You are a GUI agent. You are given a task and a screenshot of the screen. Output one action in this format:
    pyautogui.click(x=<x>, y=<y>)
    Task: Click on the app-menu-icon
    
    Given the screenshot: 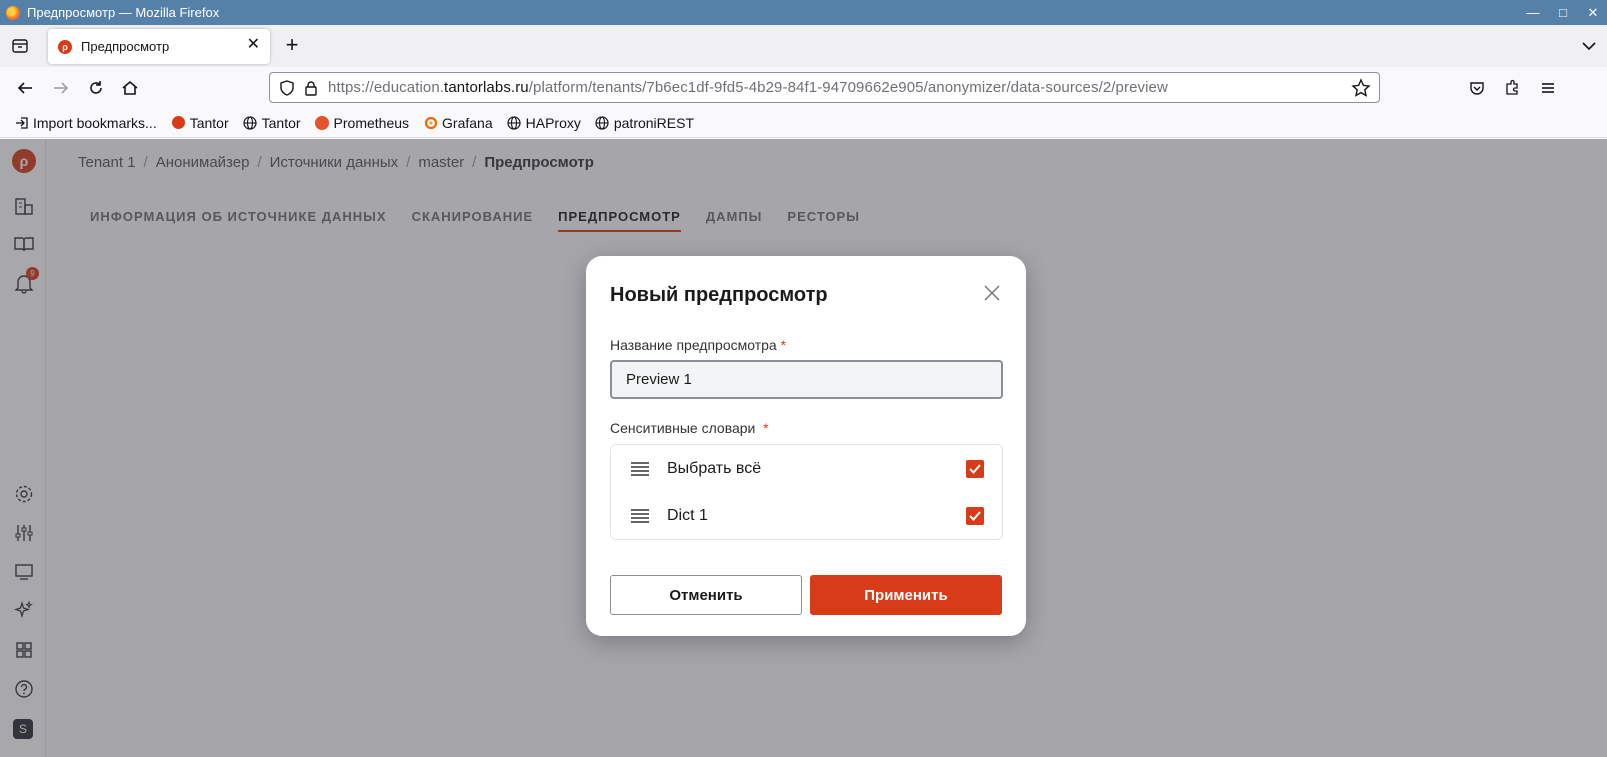 What is the action you would take?
    pyautogui.click(x=1548, y=88)
    